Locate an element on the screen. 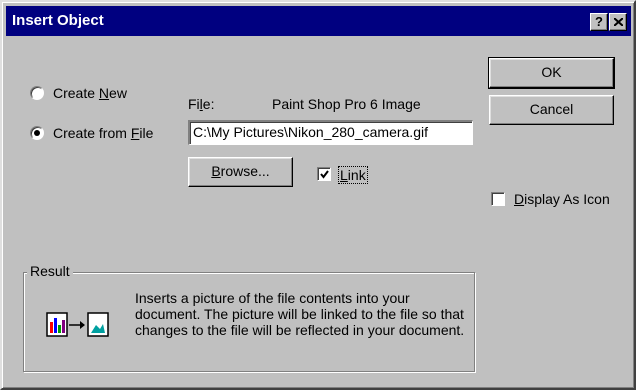 The image size is (636, 390). question-mark-icon: ? is located at coordinates (599, 21).